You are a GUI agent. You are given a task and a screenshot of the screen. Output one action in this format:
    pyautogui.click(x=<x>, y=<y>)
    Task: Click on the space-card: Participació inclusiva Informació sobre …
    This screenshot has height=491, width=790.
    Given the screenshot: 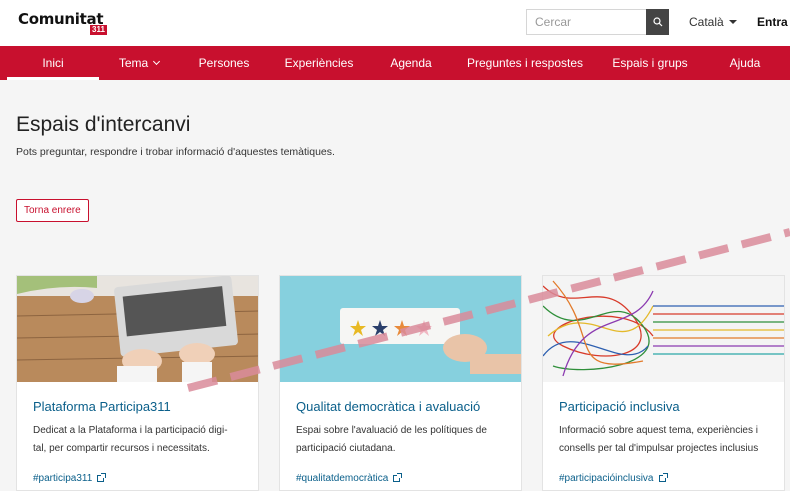 What is the action you would take?
    pyautogui.click(x=663, y=383)
    